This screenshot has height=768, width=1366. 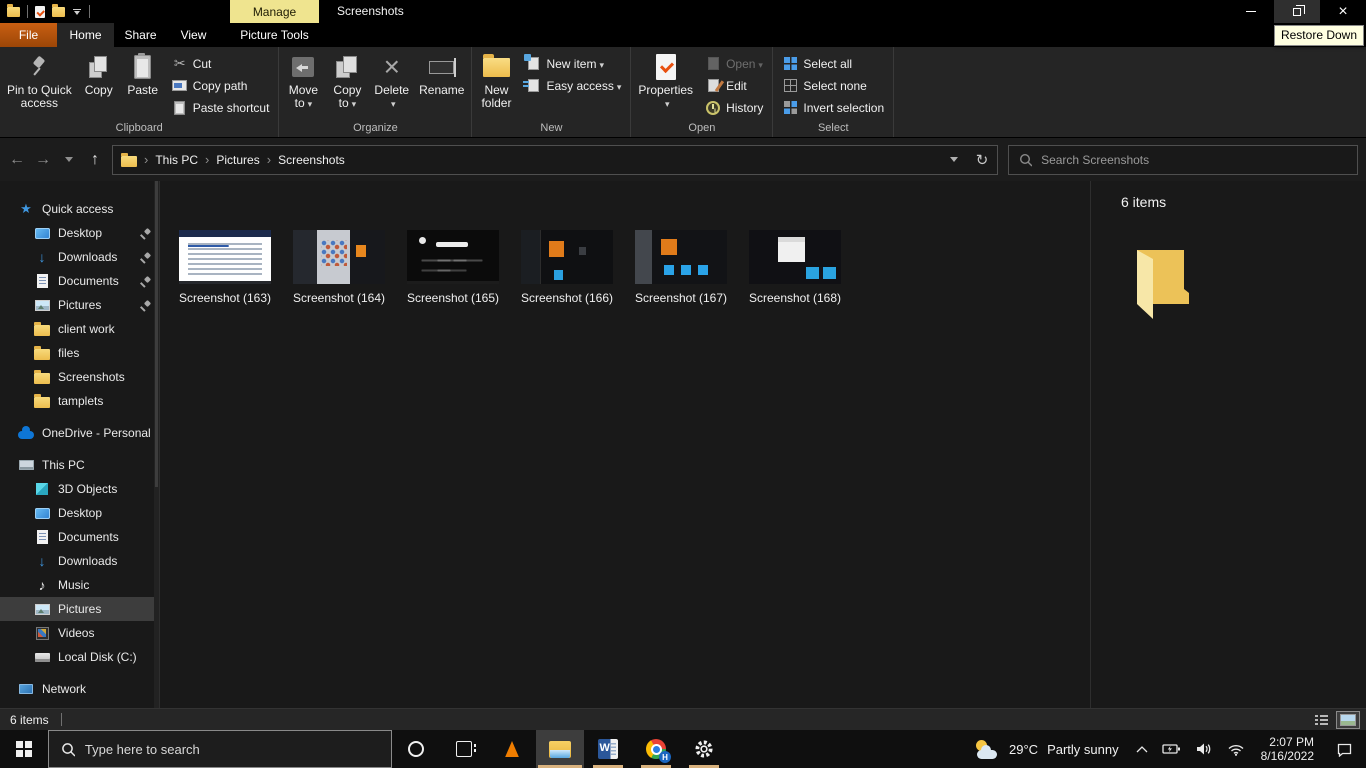 What do you see at coordinates (140, 35) in the screenshot?
I see `tab-share: Share` at bounding box center [140, 35].